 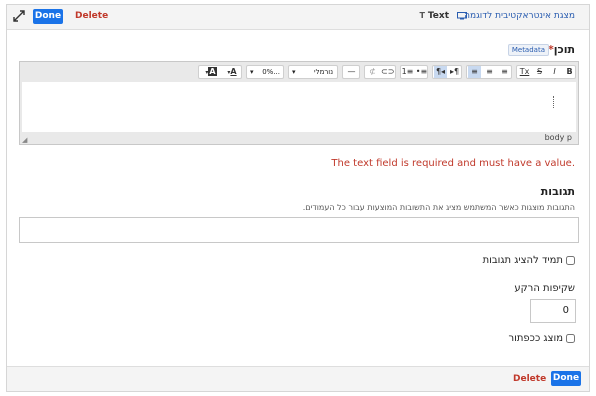 What do you see at coordinates (24, 140) in the screenshot?
I see `resize-handle-icon: ◢` at bounding box center [24, 140].